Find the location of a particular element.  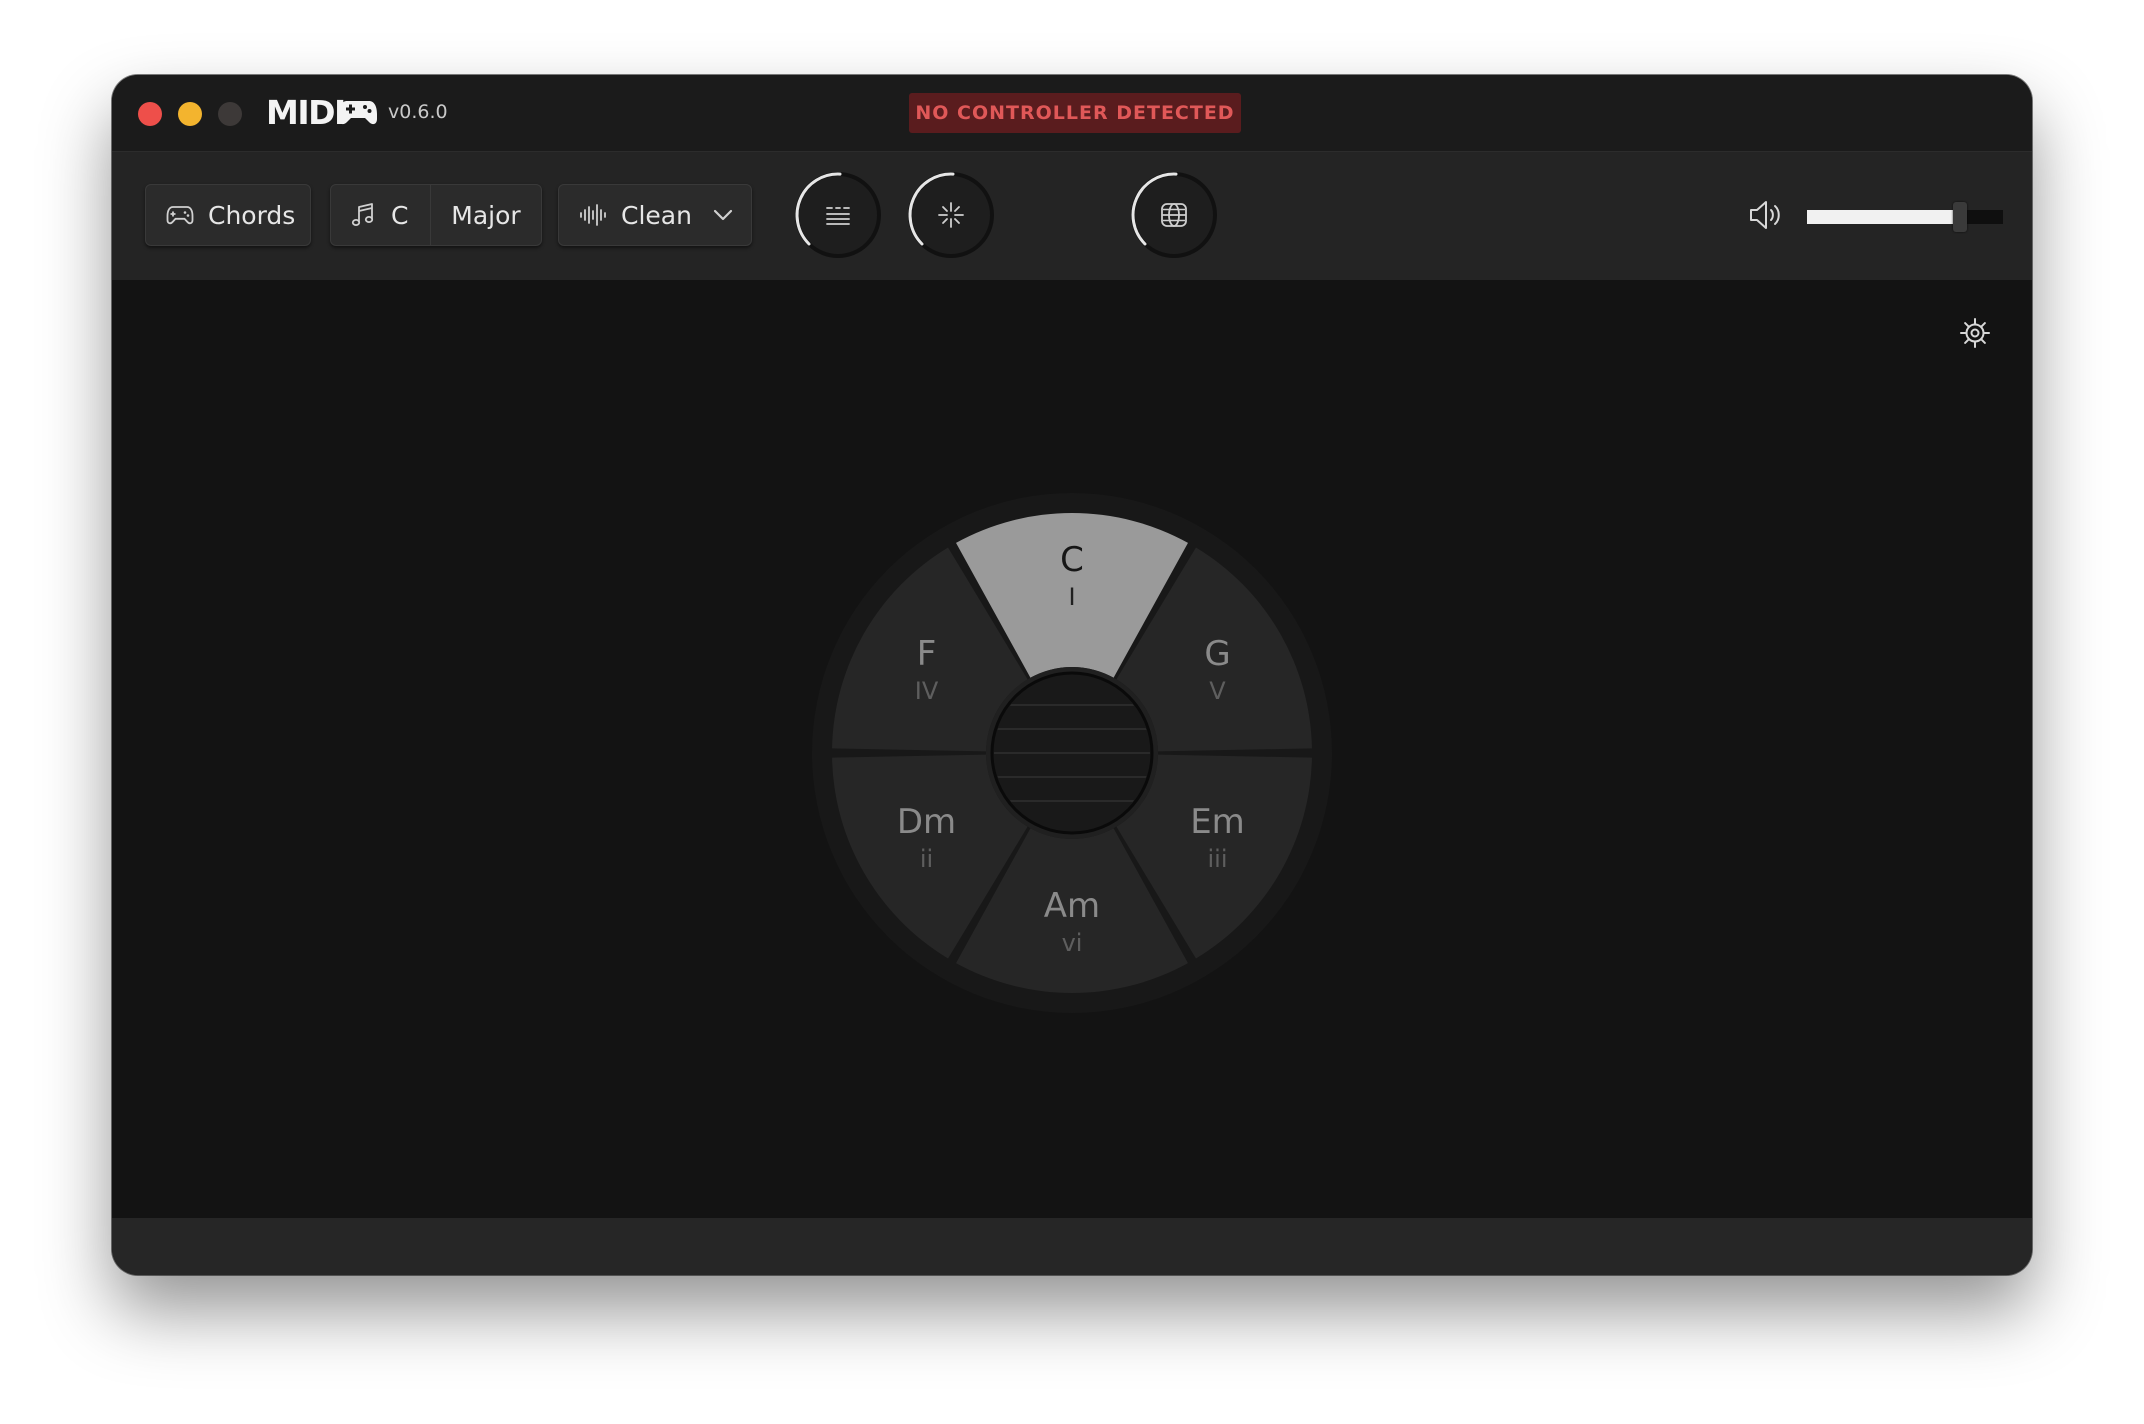

keys-grid-icon is located at coordinates (838, 216).